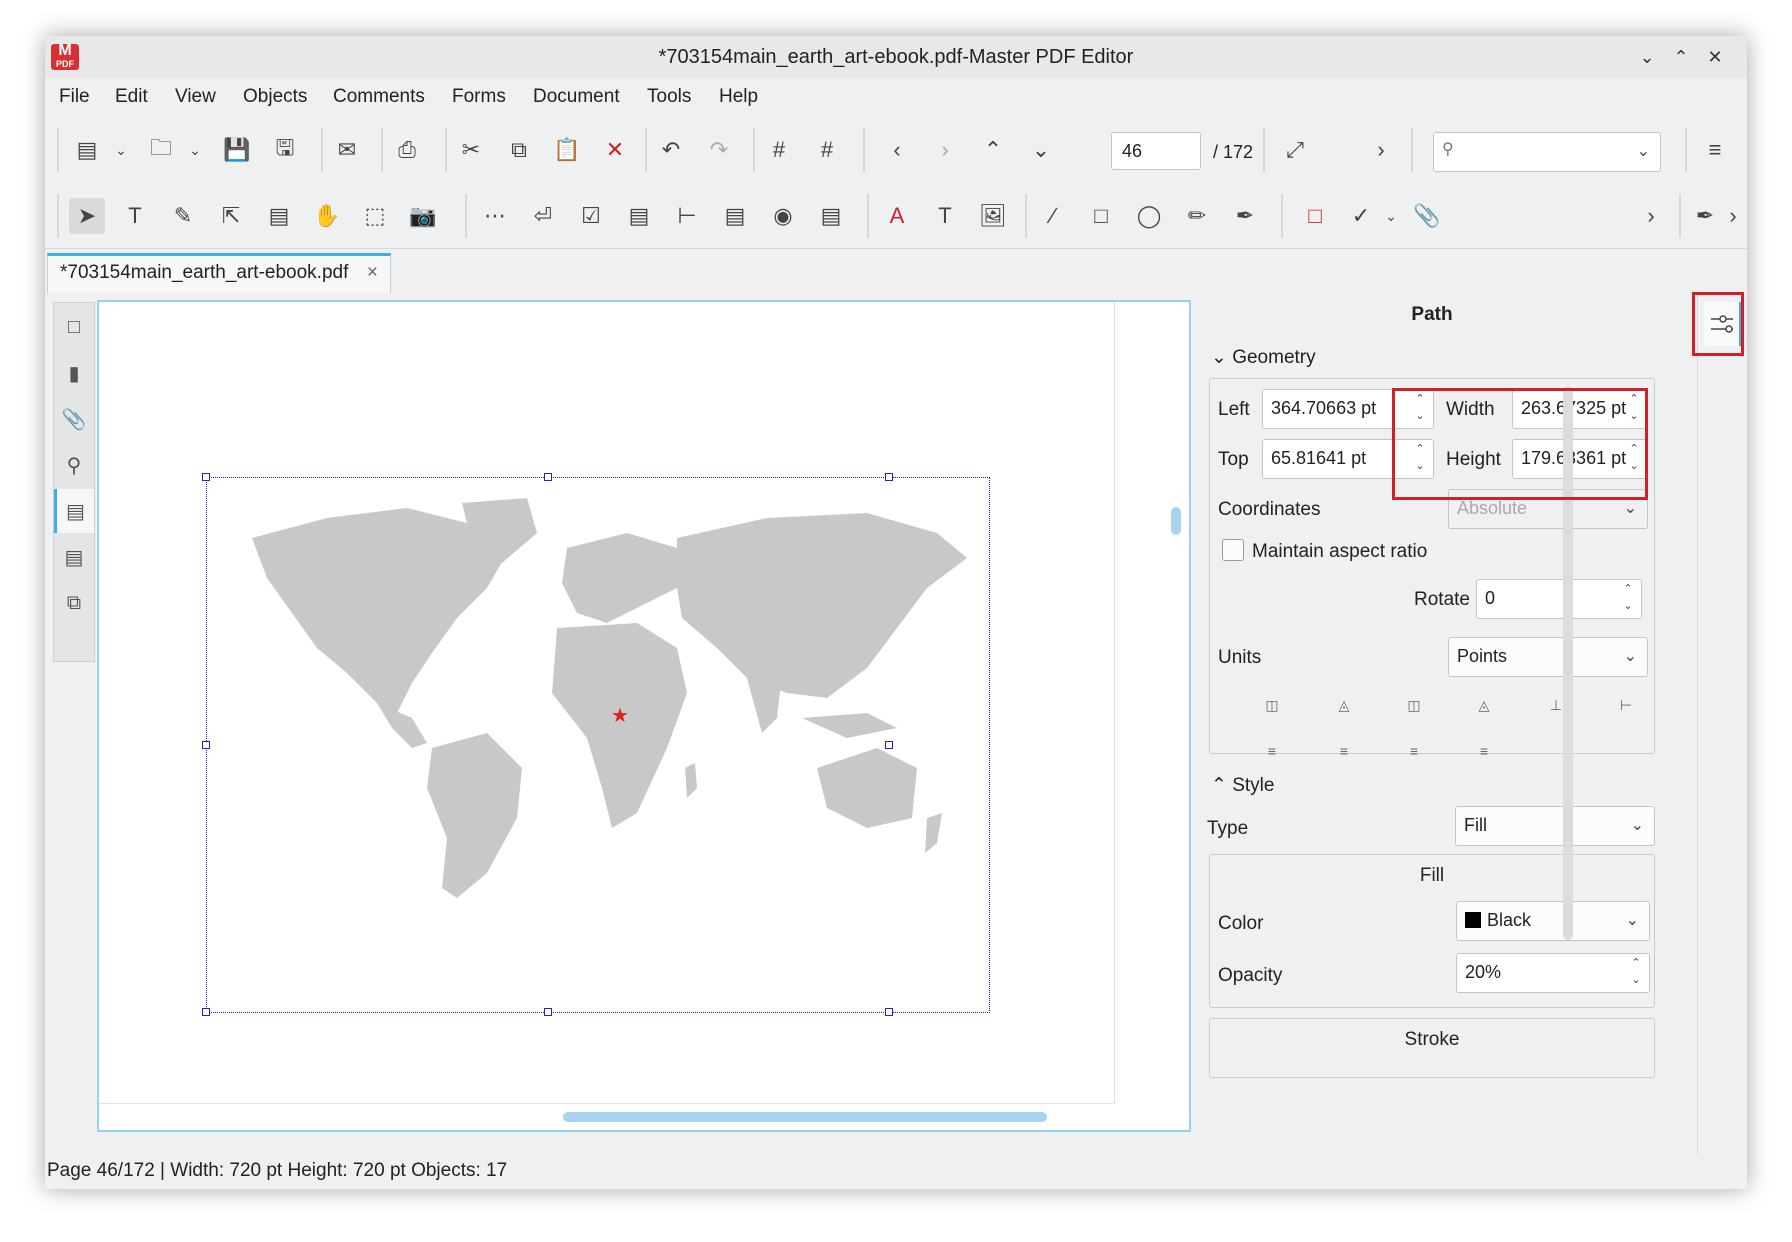 This screenshot has height=1242, width=1792. I want to click on close-tab-icon: ×, so click(372, 273).